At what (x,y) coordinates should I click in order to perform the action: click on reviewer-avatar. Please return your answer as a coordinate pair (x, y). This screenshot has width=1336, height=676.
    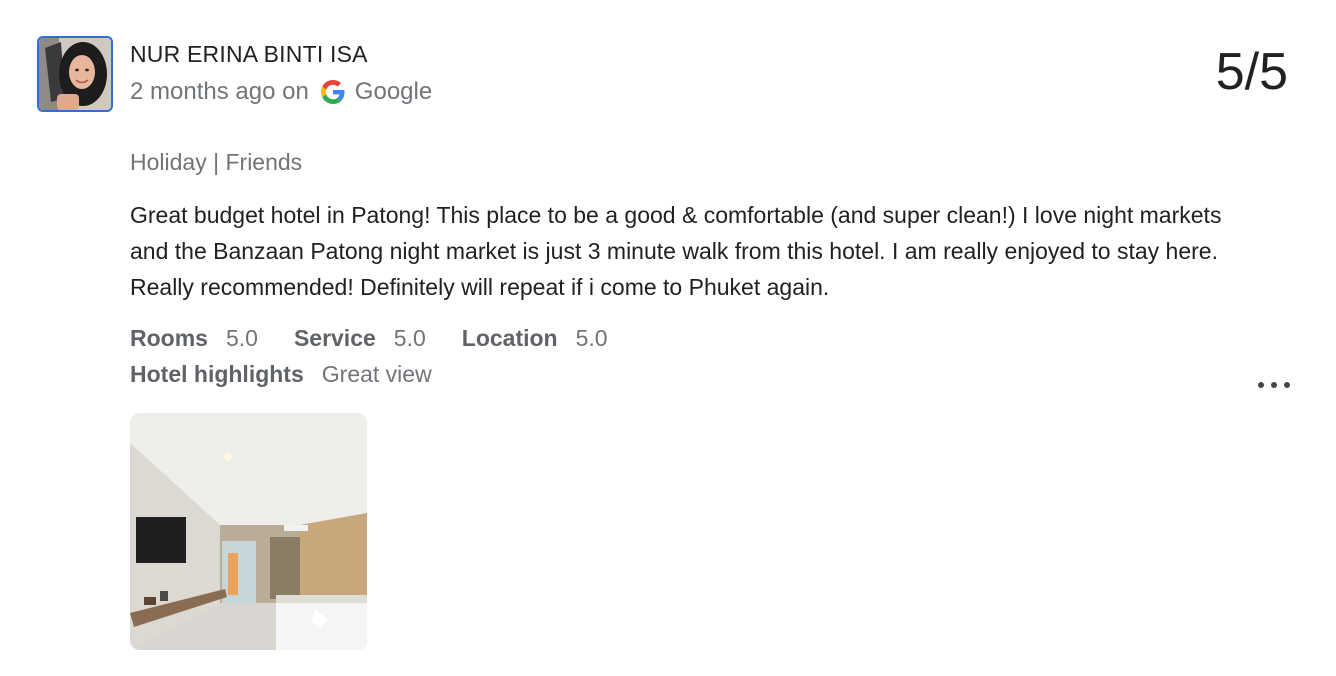
    Looking at the image, I should click on (75, 74).